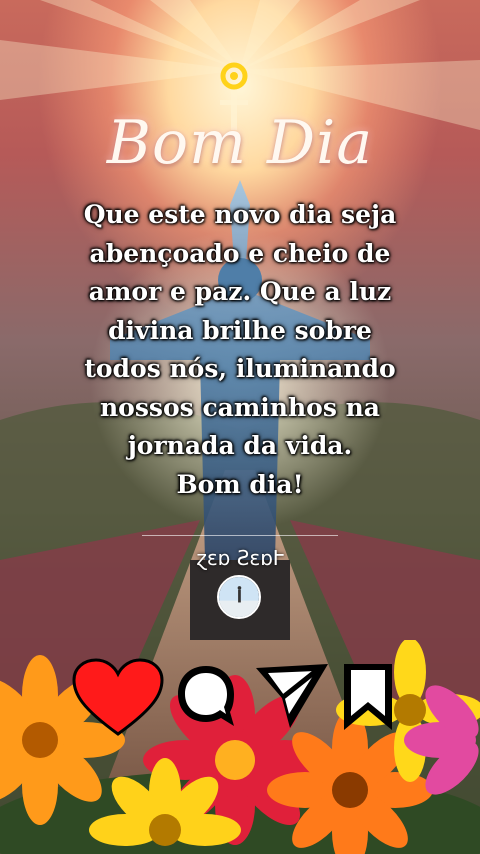 The width and height of the screenshot is (480, 854). Describe the element at coordinates (240, 143) in the screenshot. I see `greeting-title: Bom Dia` at that location.